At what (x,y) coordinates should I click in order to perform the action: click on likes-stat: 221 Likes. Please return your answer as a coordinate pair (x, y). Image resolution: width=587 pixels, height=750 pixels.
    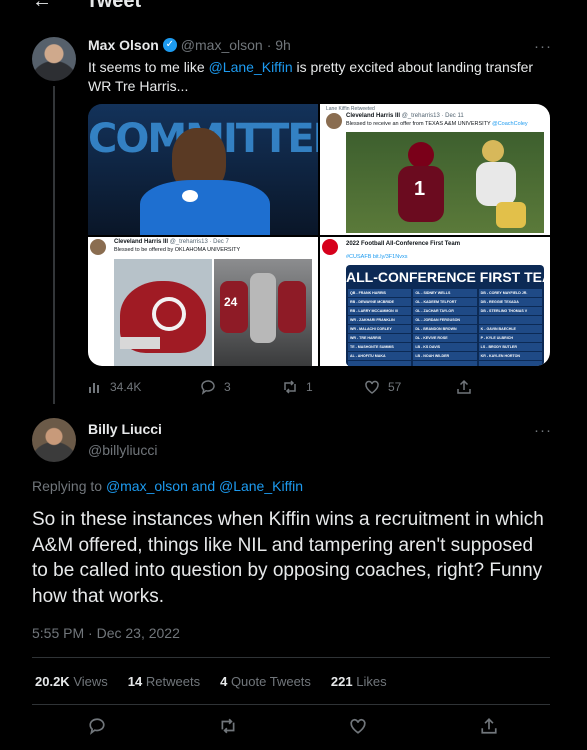
    Looking at the image, I should click on (359, 681).